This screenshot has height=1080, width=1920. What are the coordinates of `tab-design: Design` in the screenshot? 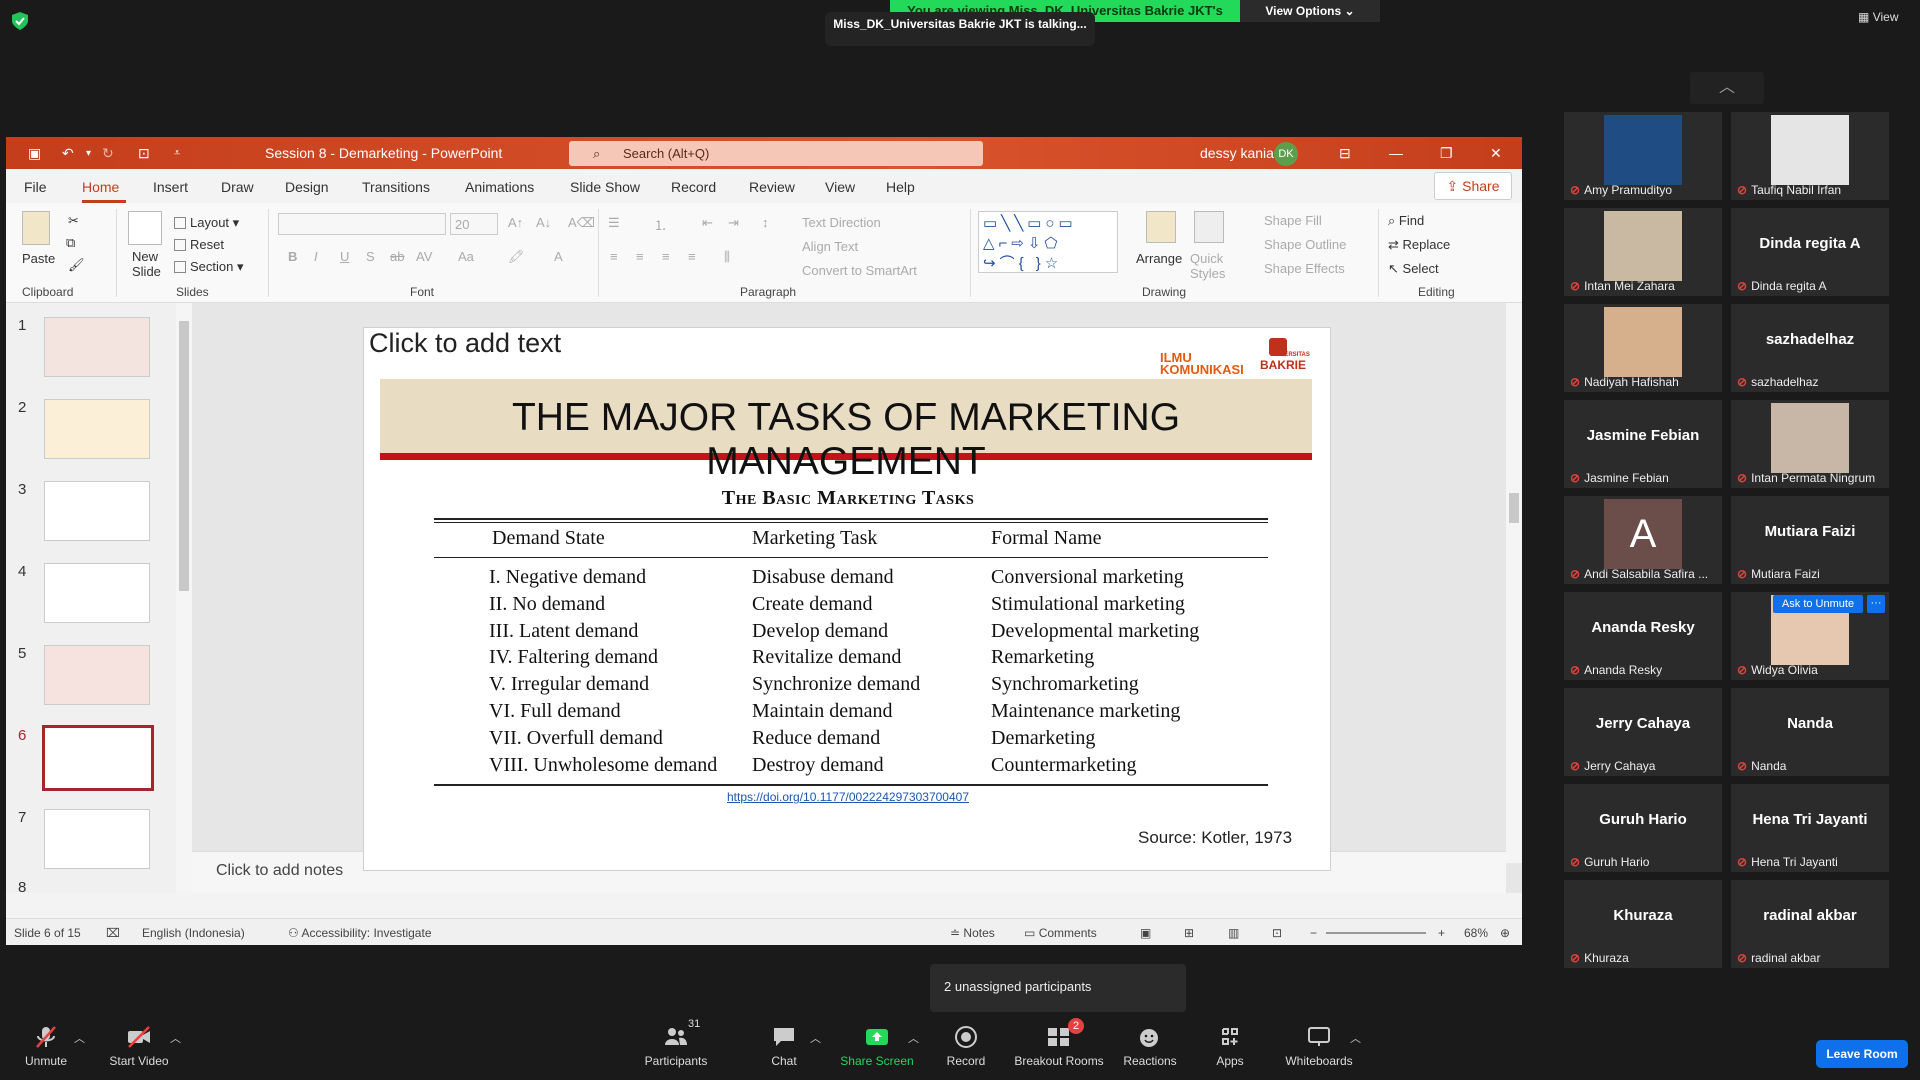 It's located at (307, 187).